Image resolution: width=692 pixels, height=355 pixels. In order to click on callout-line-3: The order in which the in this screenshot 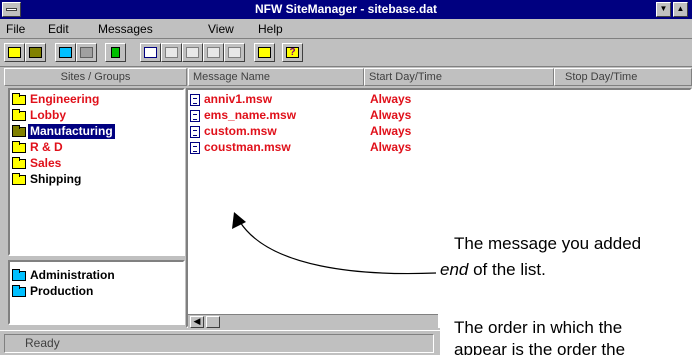, I will do `click(538, 327)`.